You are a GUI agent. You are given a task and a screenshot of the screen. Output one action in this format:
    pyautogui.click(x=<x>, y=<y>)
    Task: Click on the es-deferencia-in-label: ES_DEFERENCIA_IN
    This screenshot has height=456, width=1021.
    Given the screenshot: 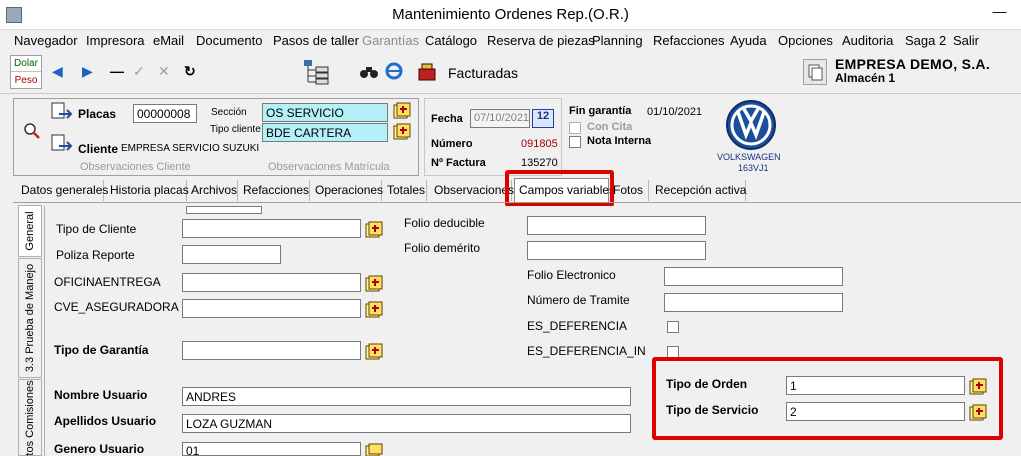 What is the action you would take?
    pyautogui.click(x=586, y=351)
    